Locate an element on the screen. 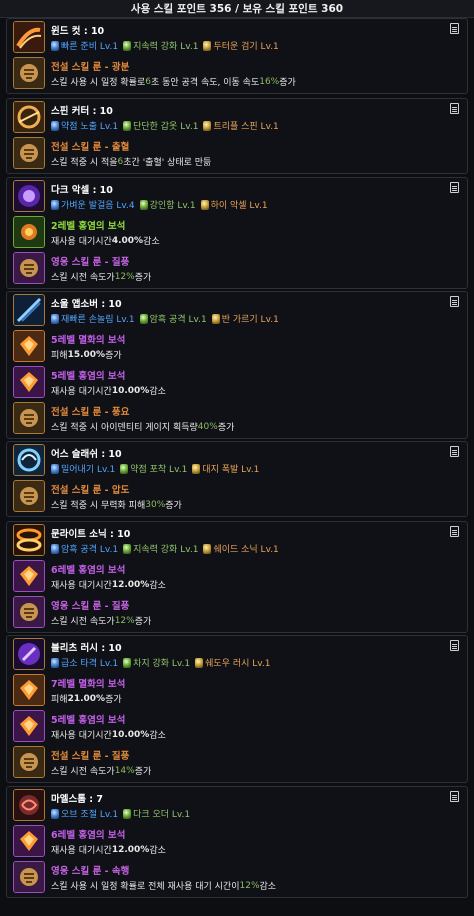 This screenshot has width=474, height=916. blitz-rush-icon is located at coordinates (29, 654).